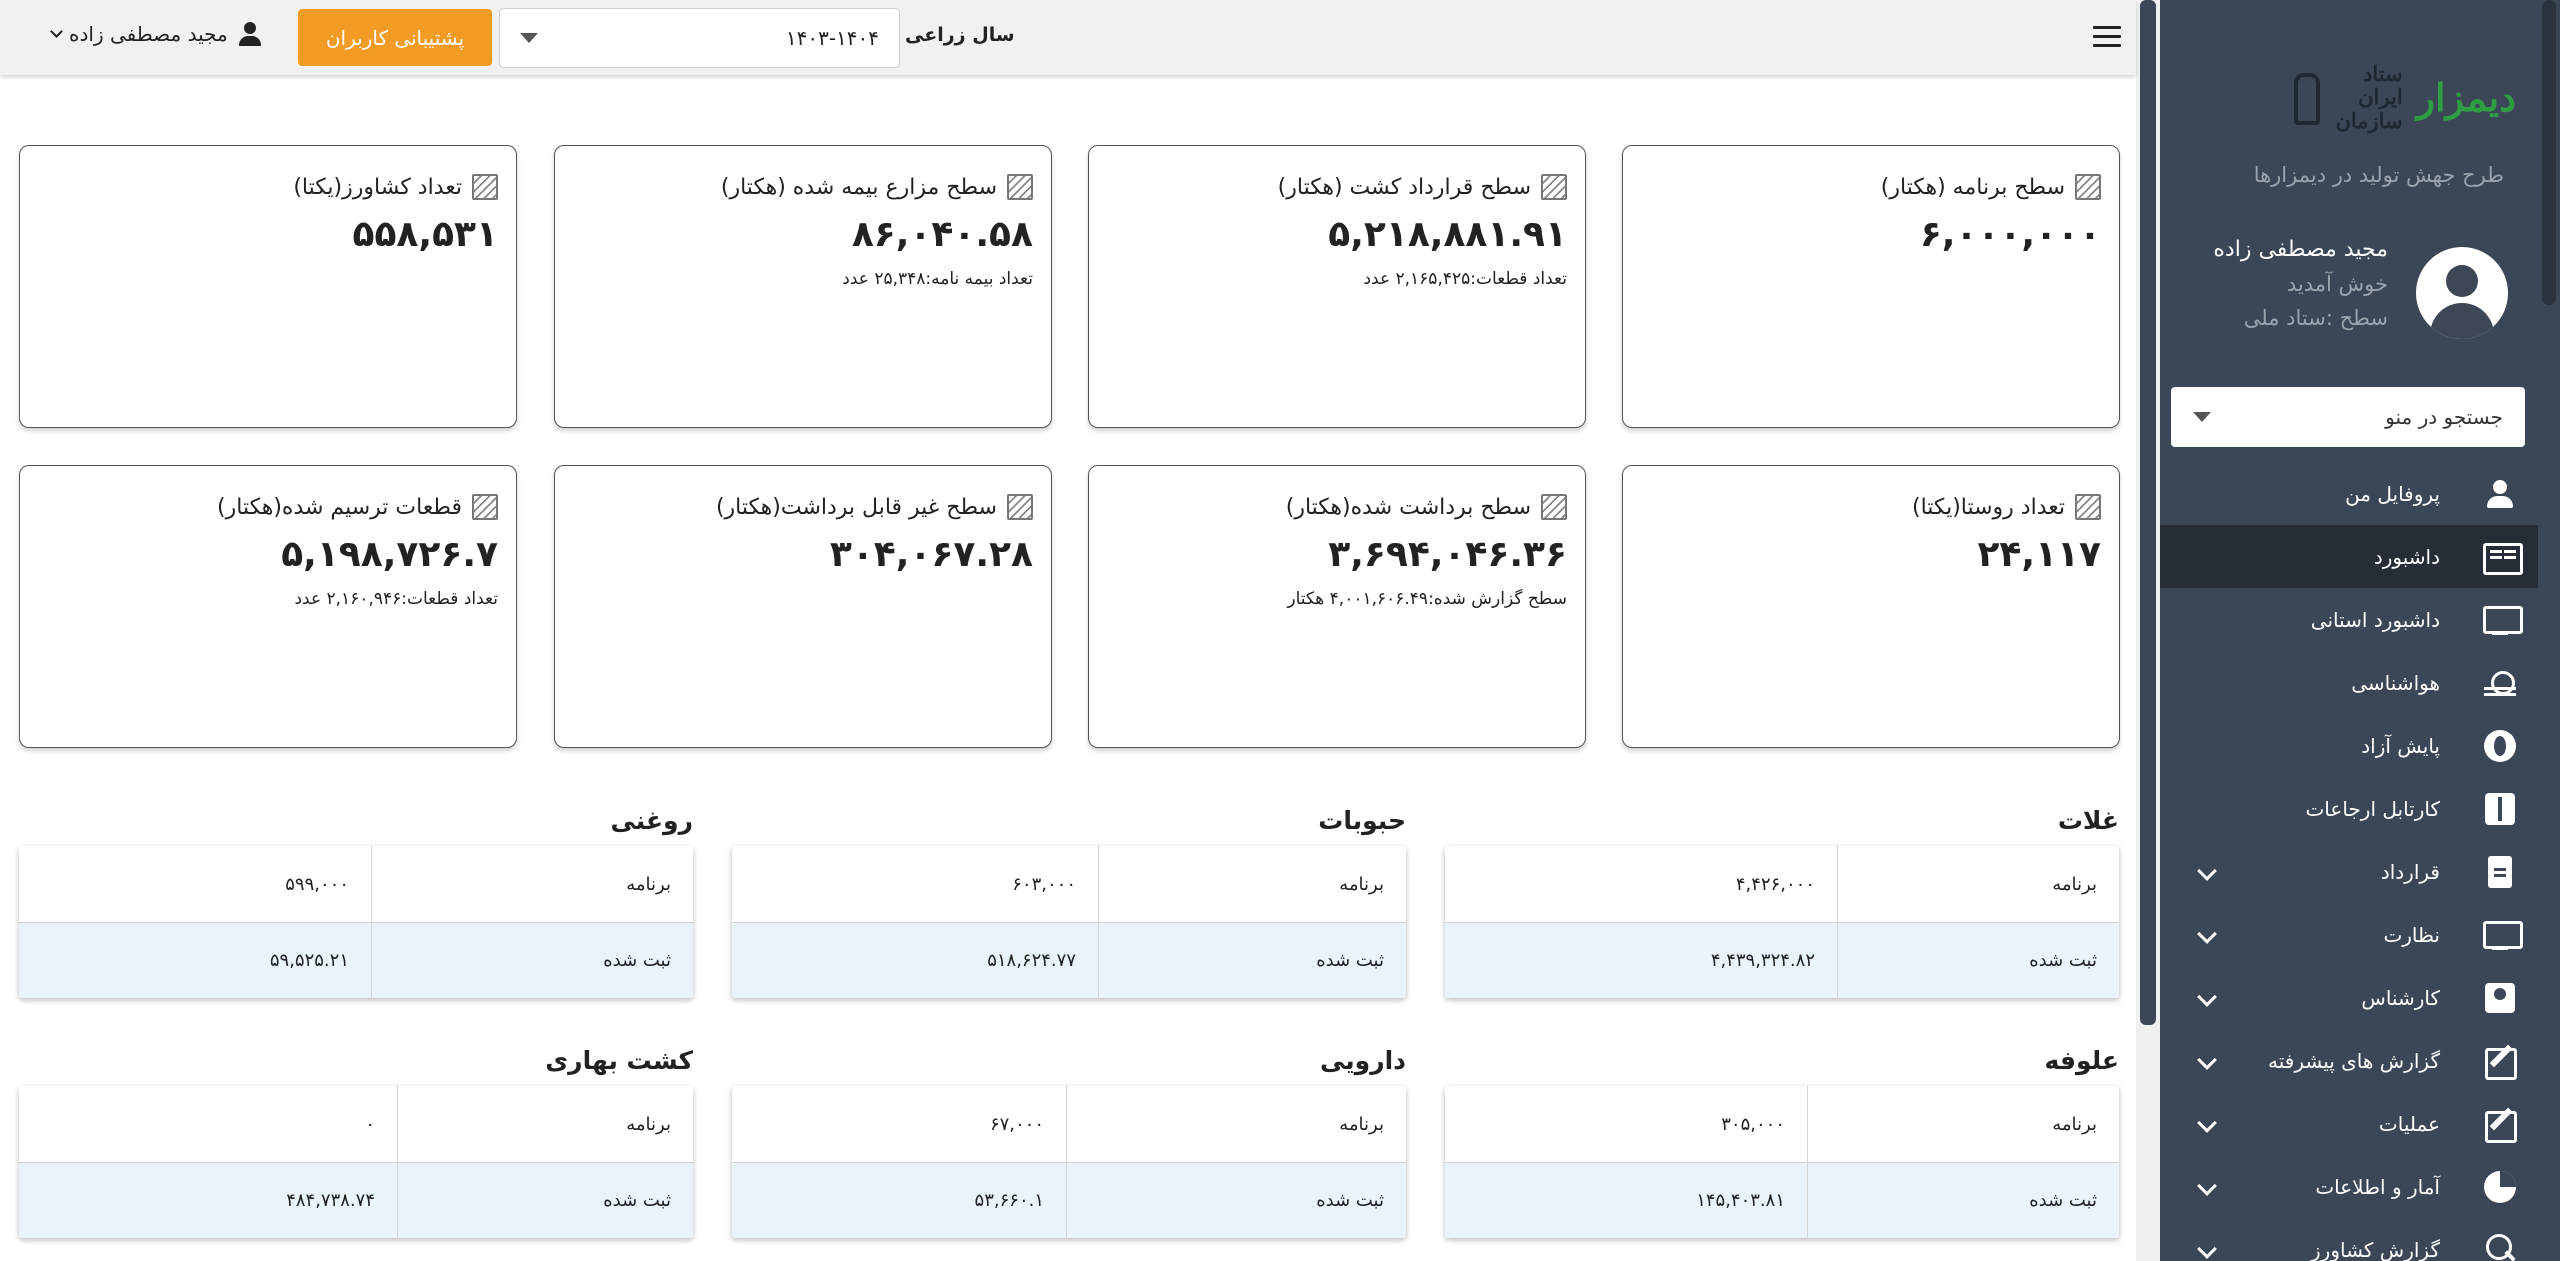  Describe the element at coordinates (317, 884) in the screenshot. I see `row-value: ۵۹۹,۰۰۰` at that location.